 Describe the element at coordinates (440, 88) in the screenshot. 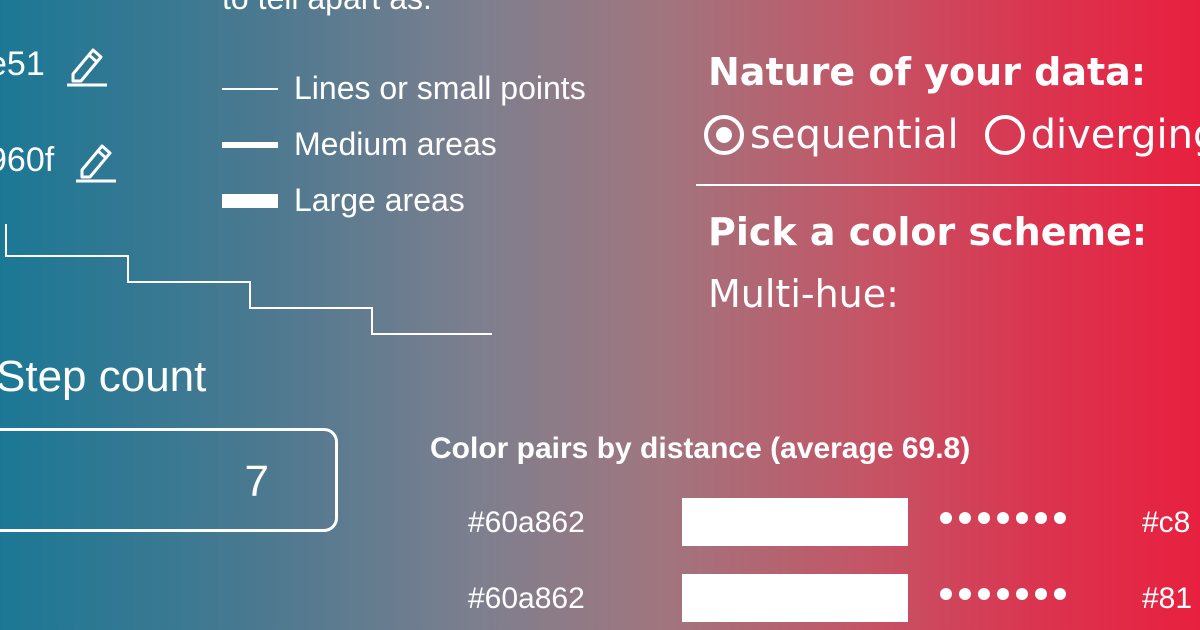

I see `legend-label: Lines or small points` at that location.